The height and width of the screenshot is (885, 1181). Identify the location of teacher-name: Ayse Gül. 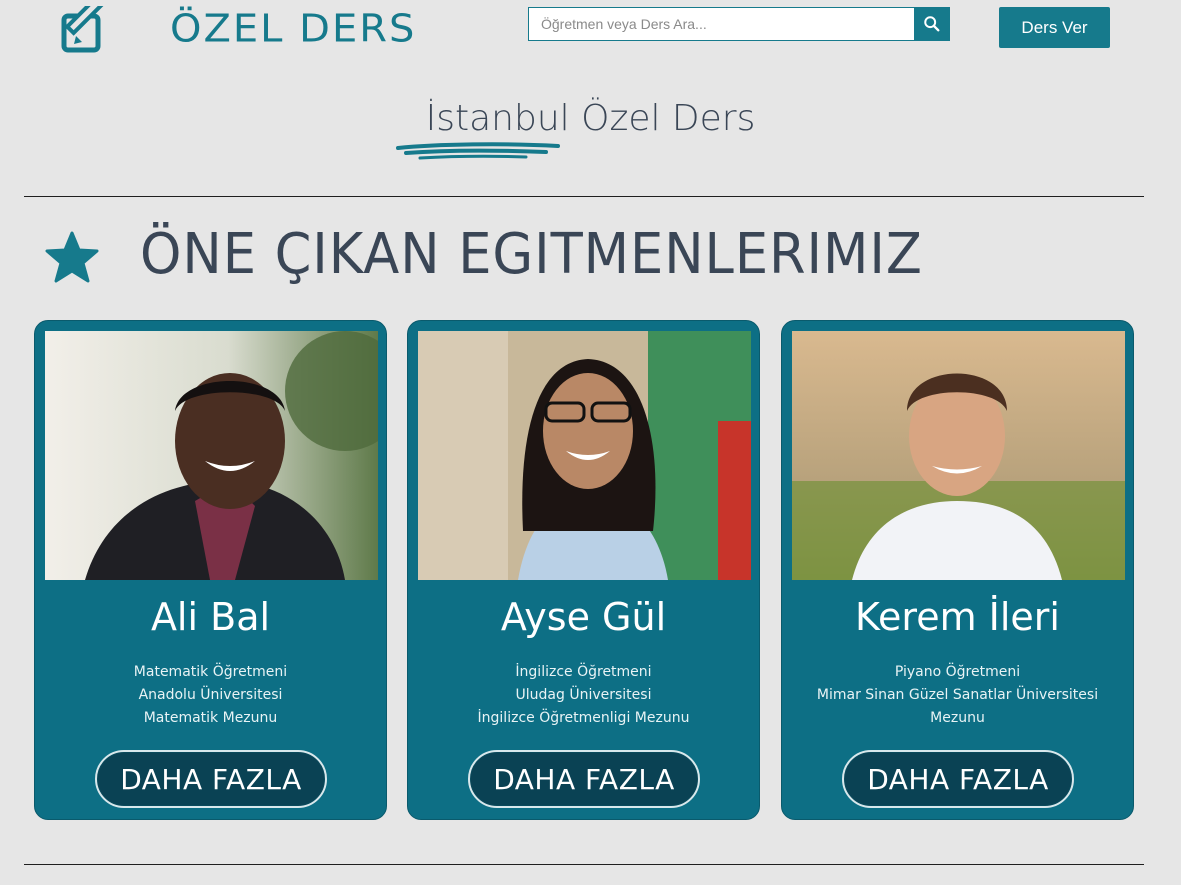
(583, 617).